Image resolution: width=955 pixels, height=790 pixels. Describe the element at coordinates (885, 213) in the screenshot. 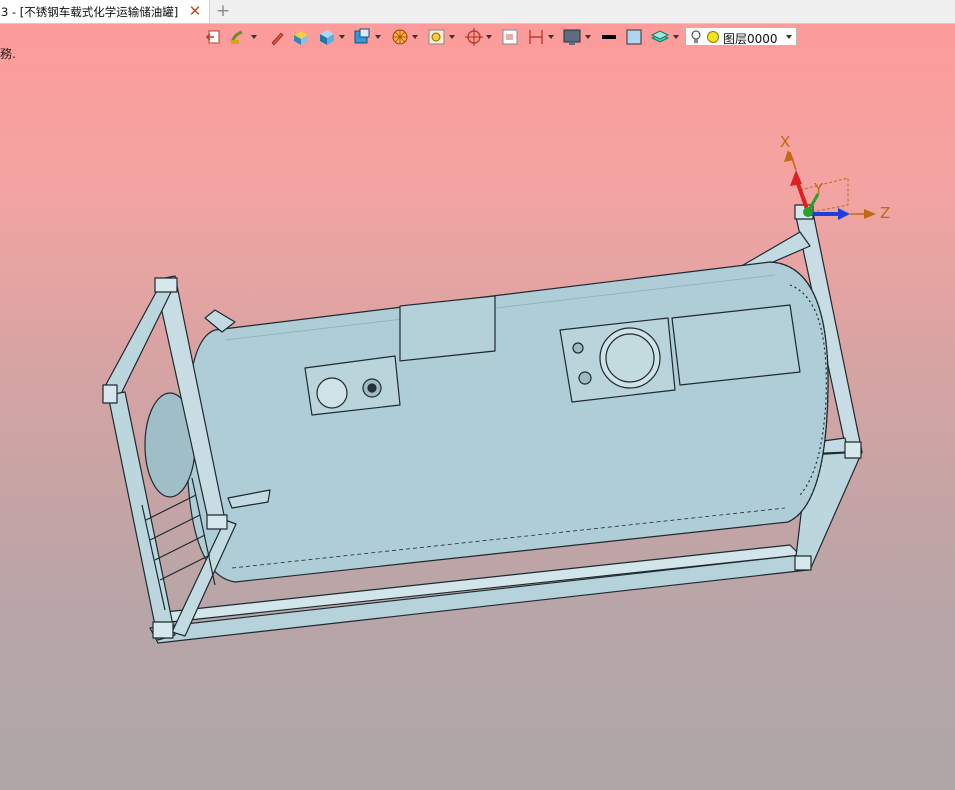

I see `z-axis-label: Z` at that location.